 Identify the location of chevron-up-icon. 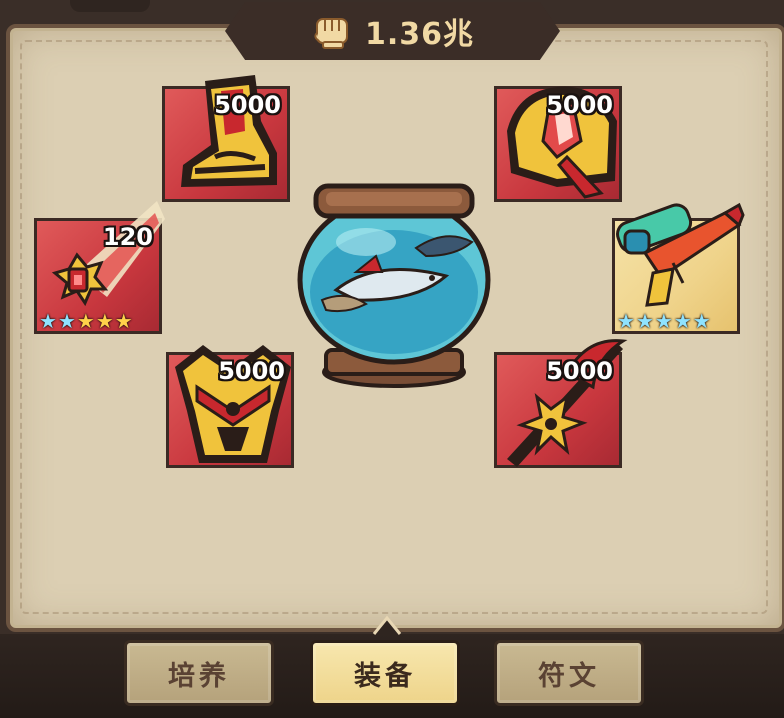
(387, 625).